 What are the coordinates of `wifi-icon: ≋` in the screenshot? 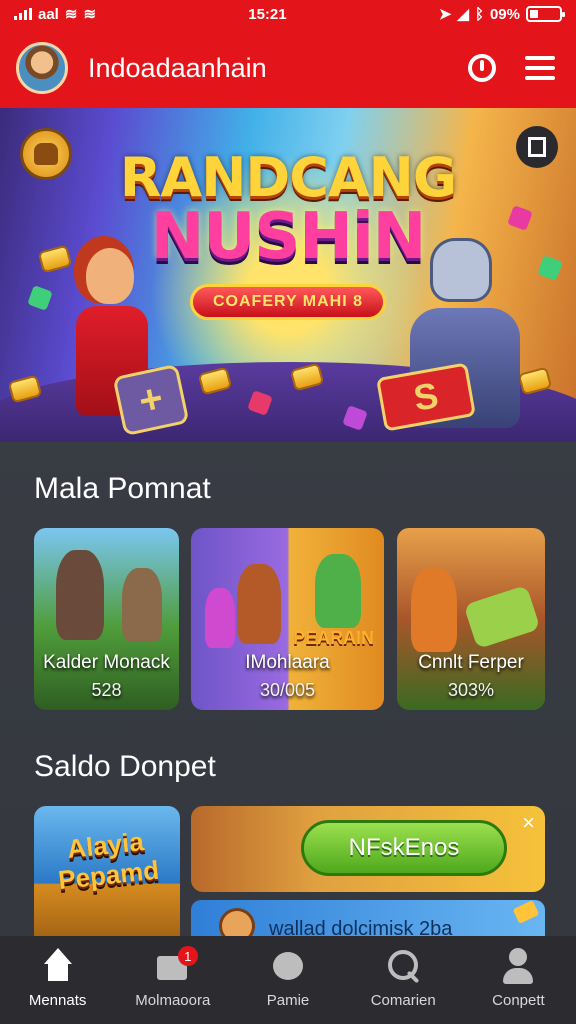 It's located at (71, 14).